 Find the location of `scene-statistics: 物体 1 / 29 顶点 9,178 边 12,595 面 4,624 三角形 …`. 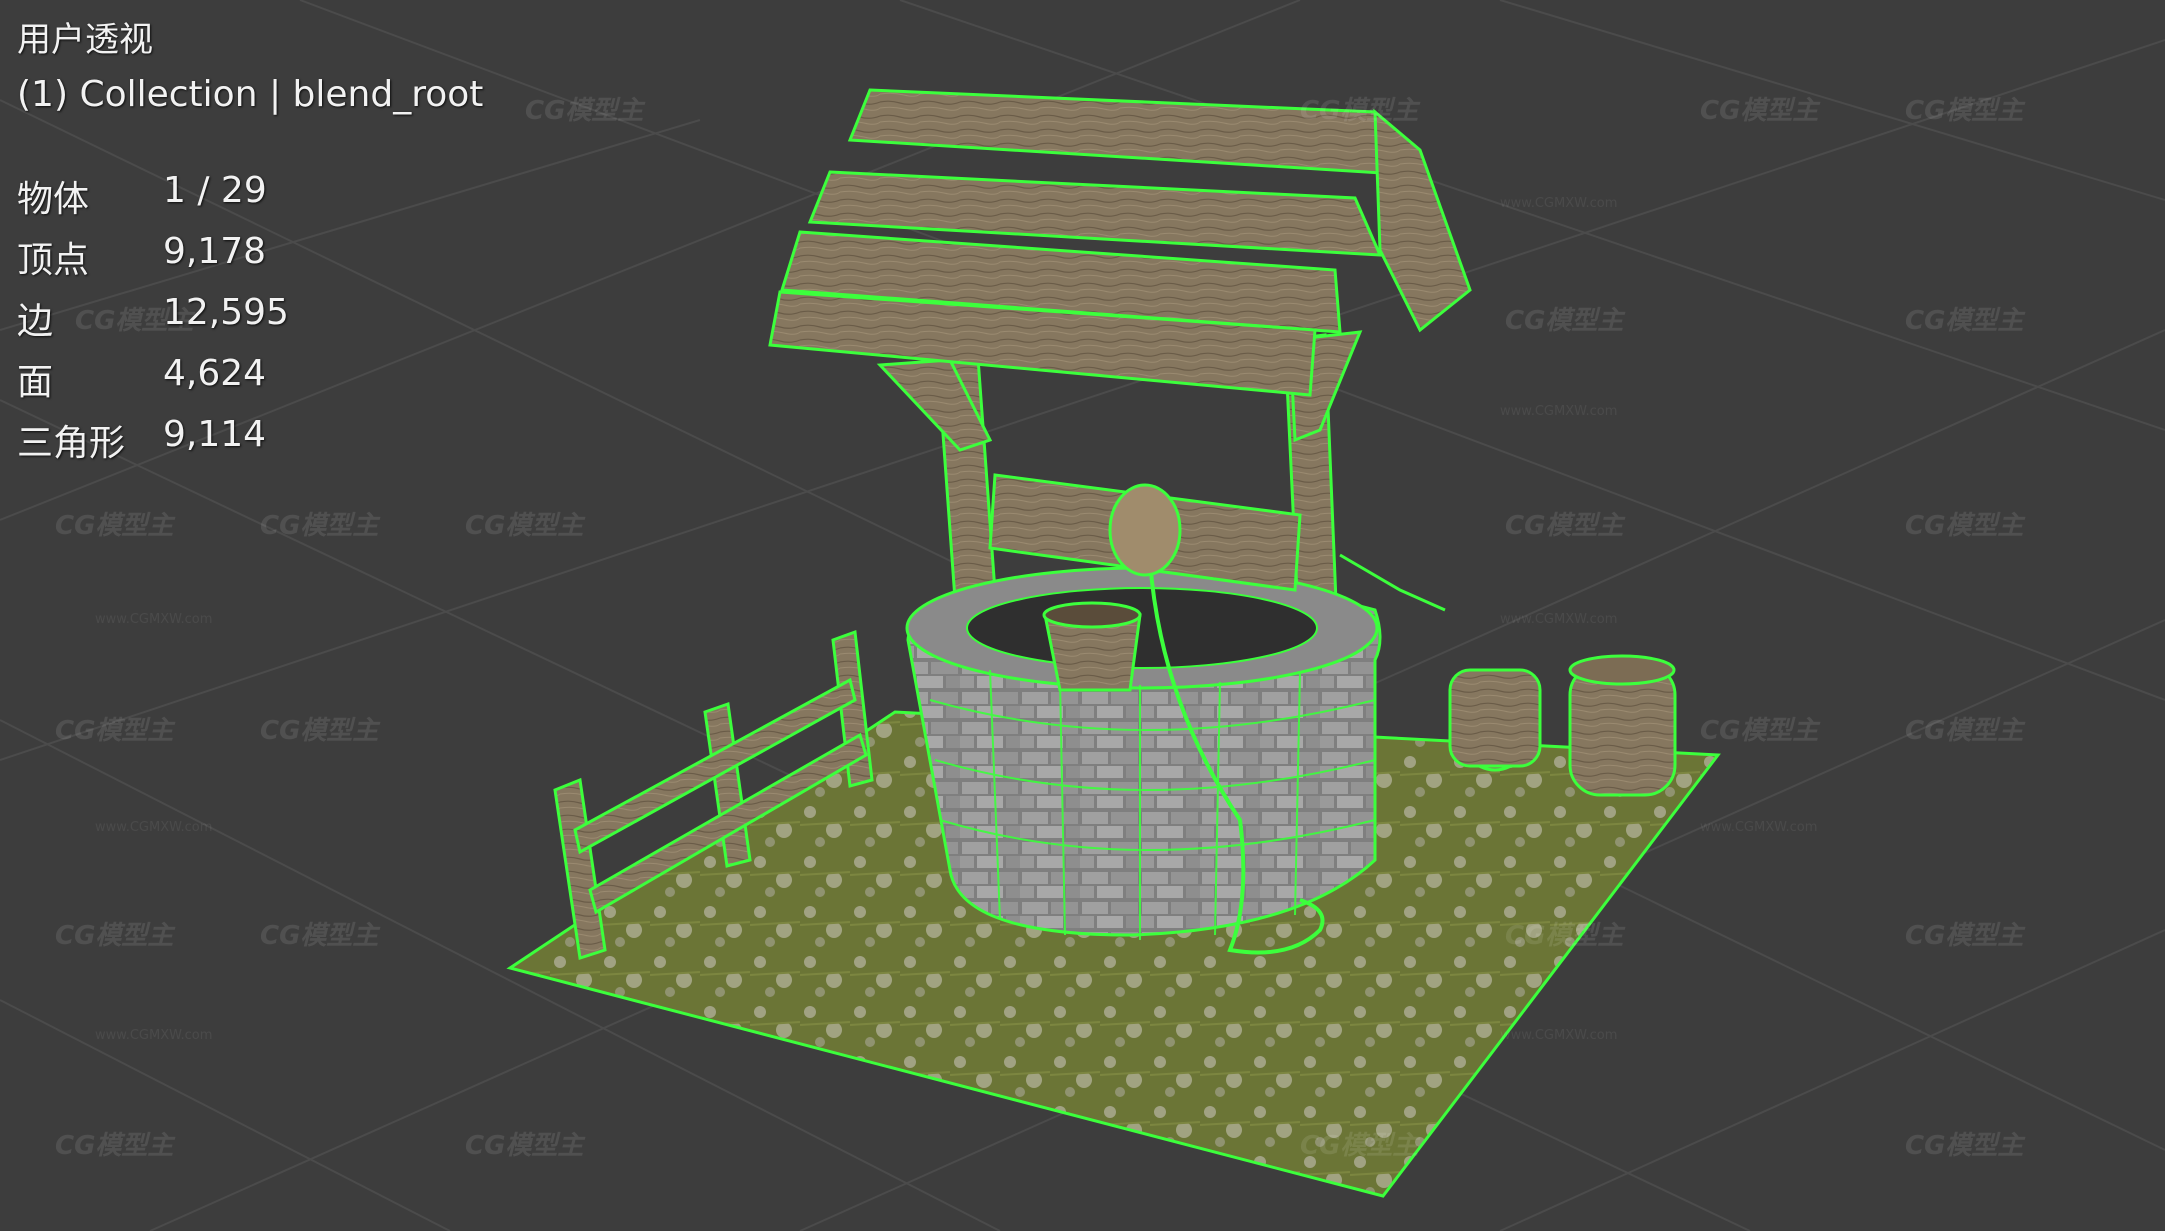

scene-statistics: 物体 1 / 29 顶点 9,178 边 12,595 面 4,624 三角形 … is located at coordinates (153, 322).